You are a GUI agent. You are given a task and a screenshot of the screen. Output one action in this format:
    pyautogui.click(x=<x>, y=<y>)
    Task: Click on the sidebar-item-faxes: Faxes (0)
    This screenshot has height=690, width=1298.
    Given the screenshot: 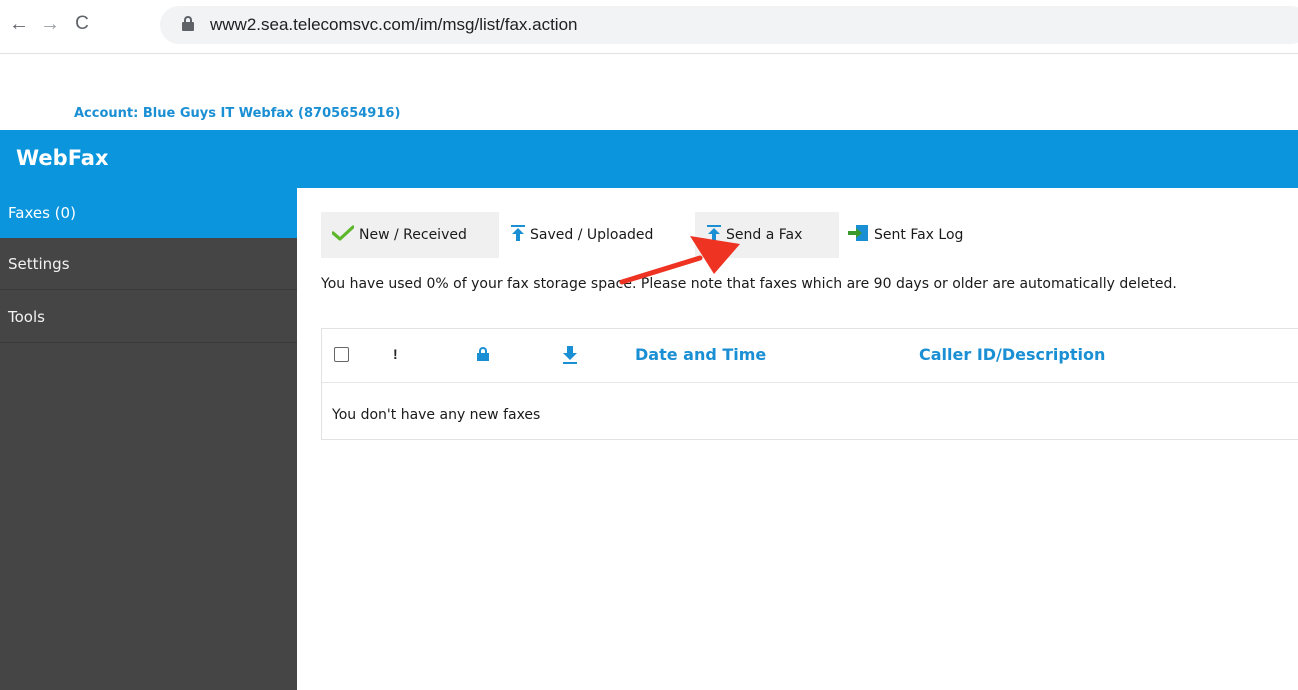 What is the action you would take?
    pyautogui.click(x=148, y=213)
    